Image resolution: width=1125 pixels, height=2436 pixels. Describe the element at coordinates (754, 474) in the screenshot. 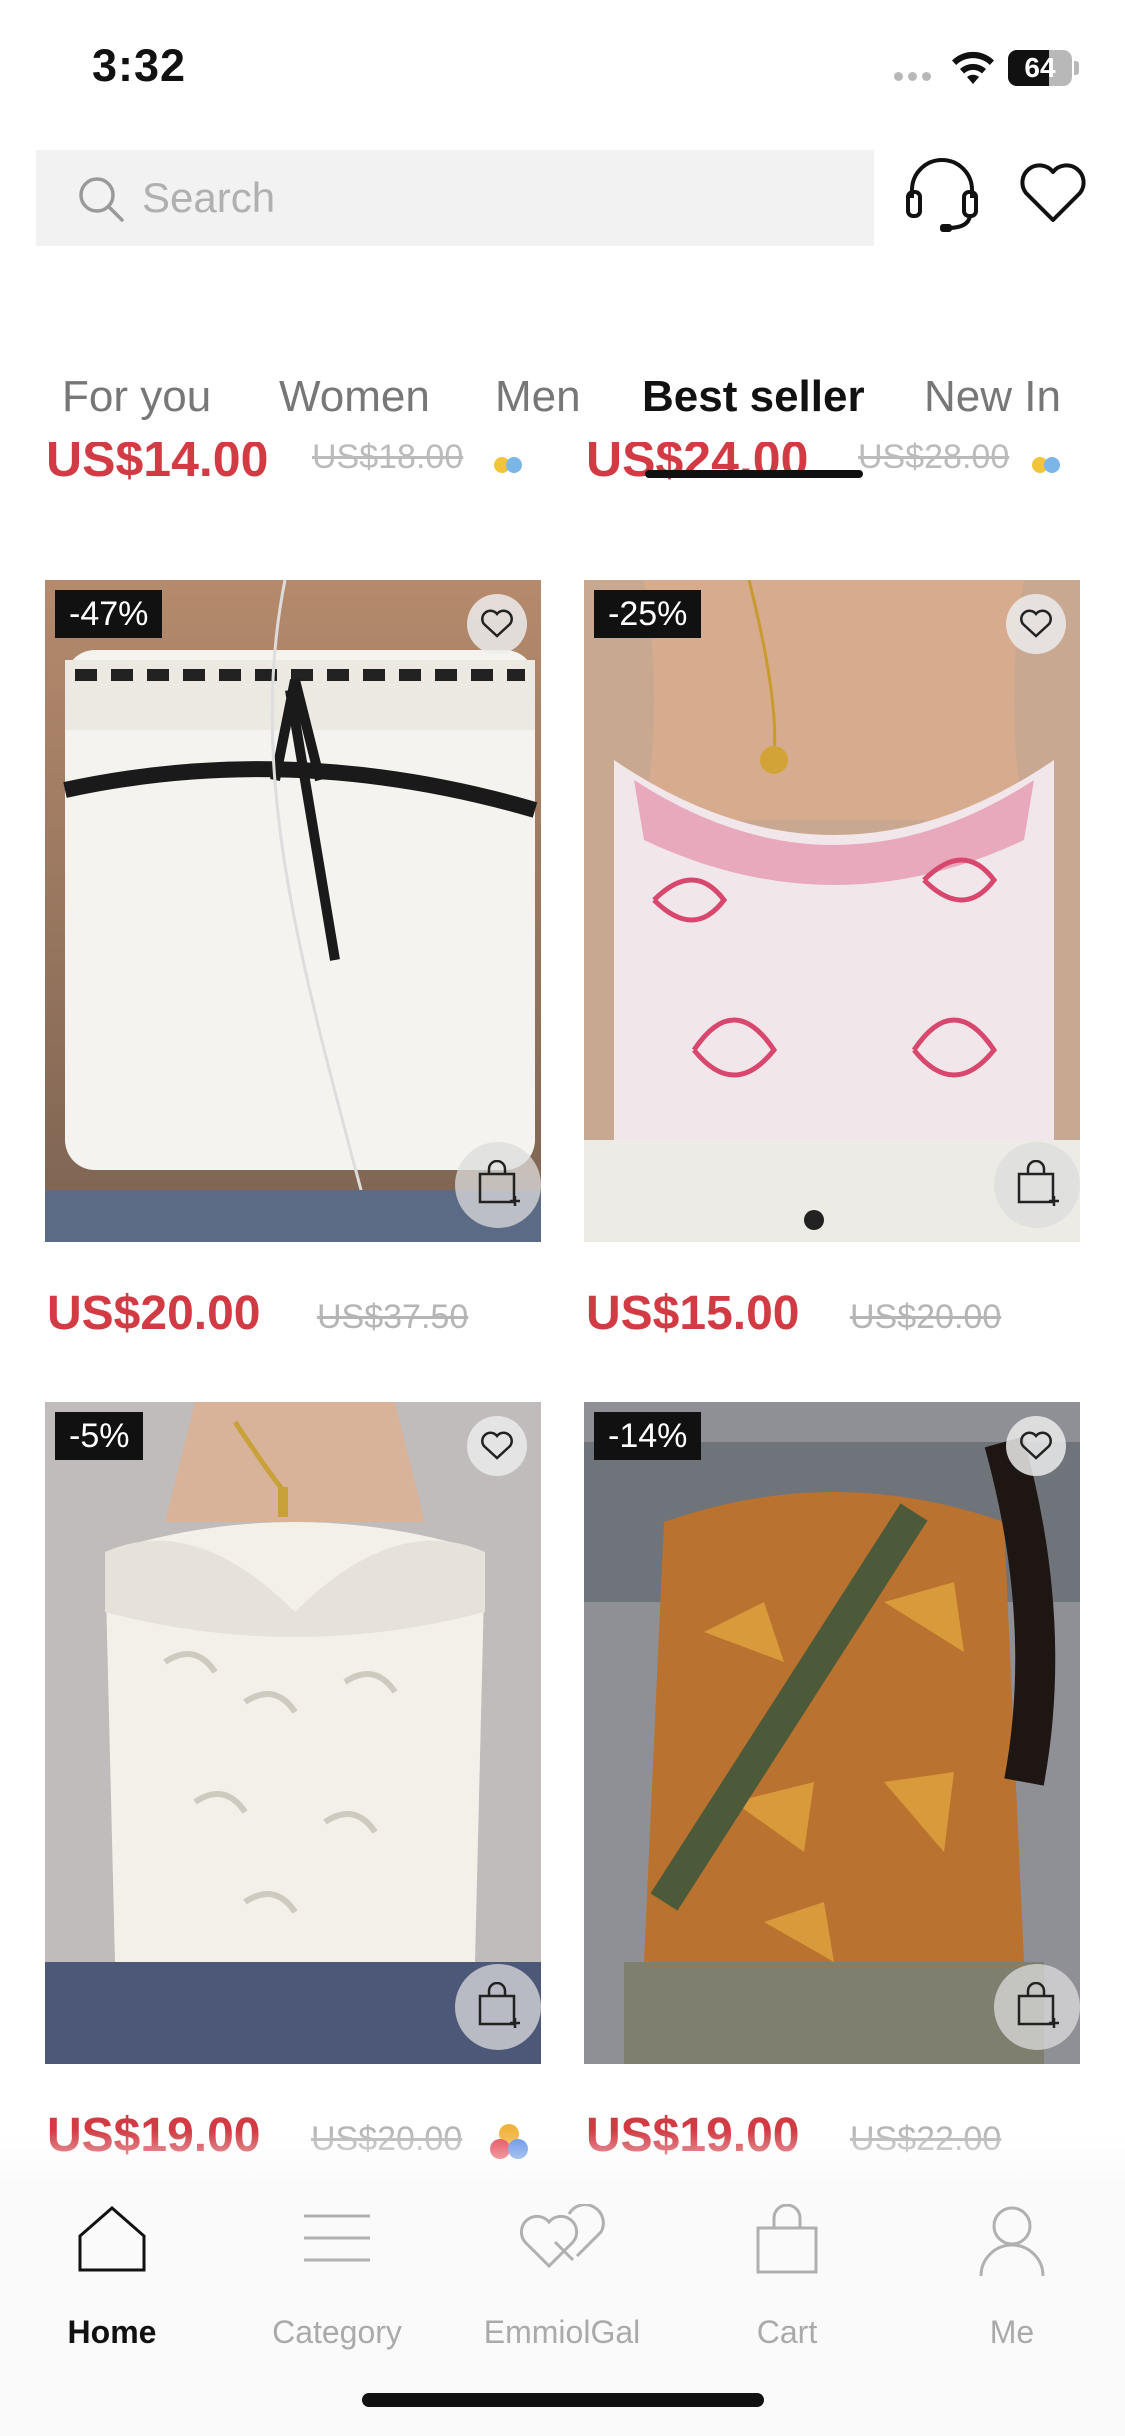

I see `active-tab-indicator` at that location.